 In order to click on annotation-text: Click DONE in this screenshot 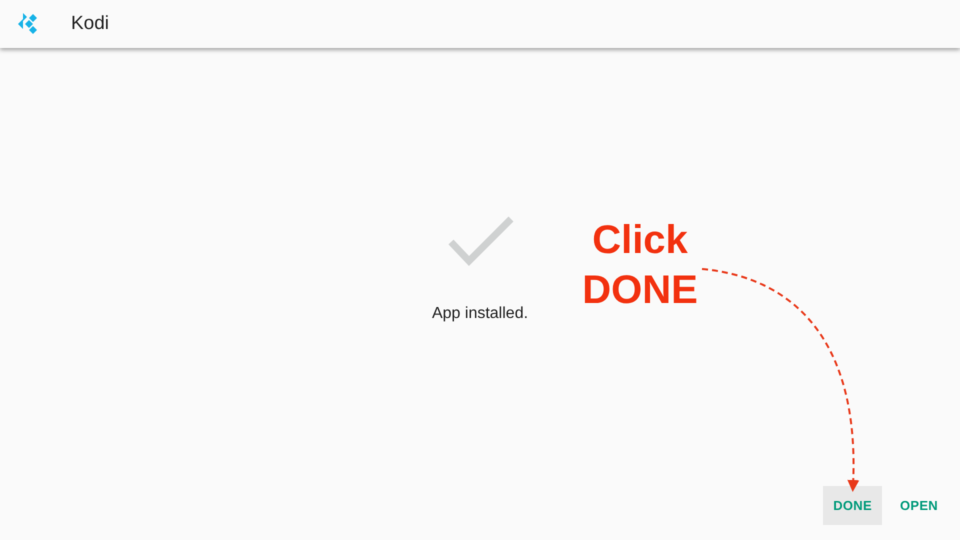, I will do `click(640, 265)`.